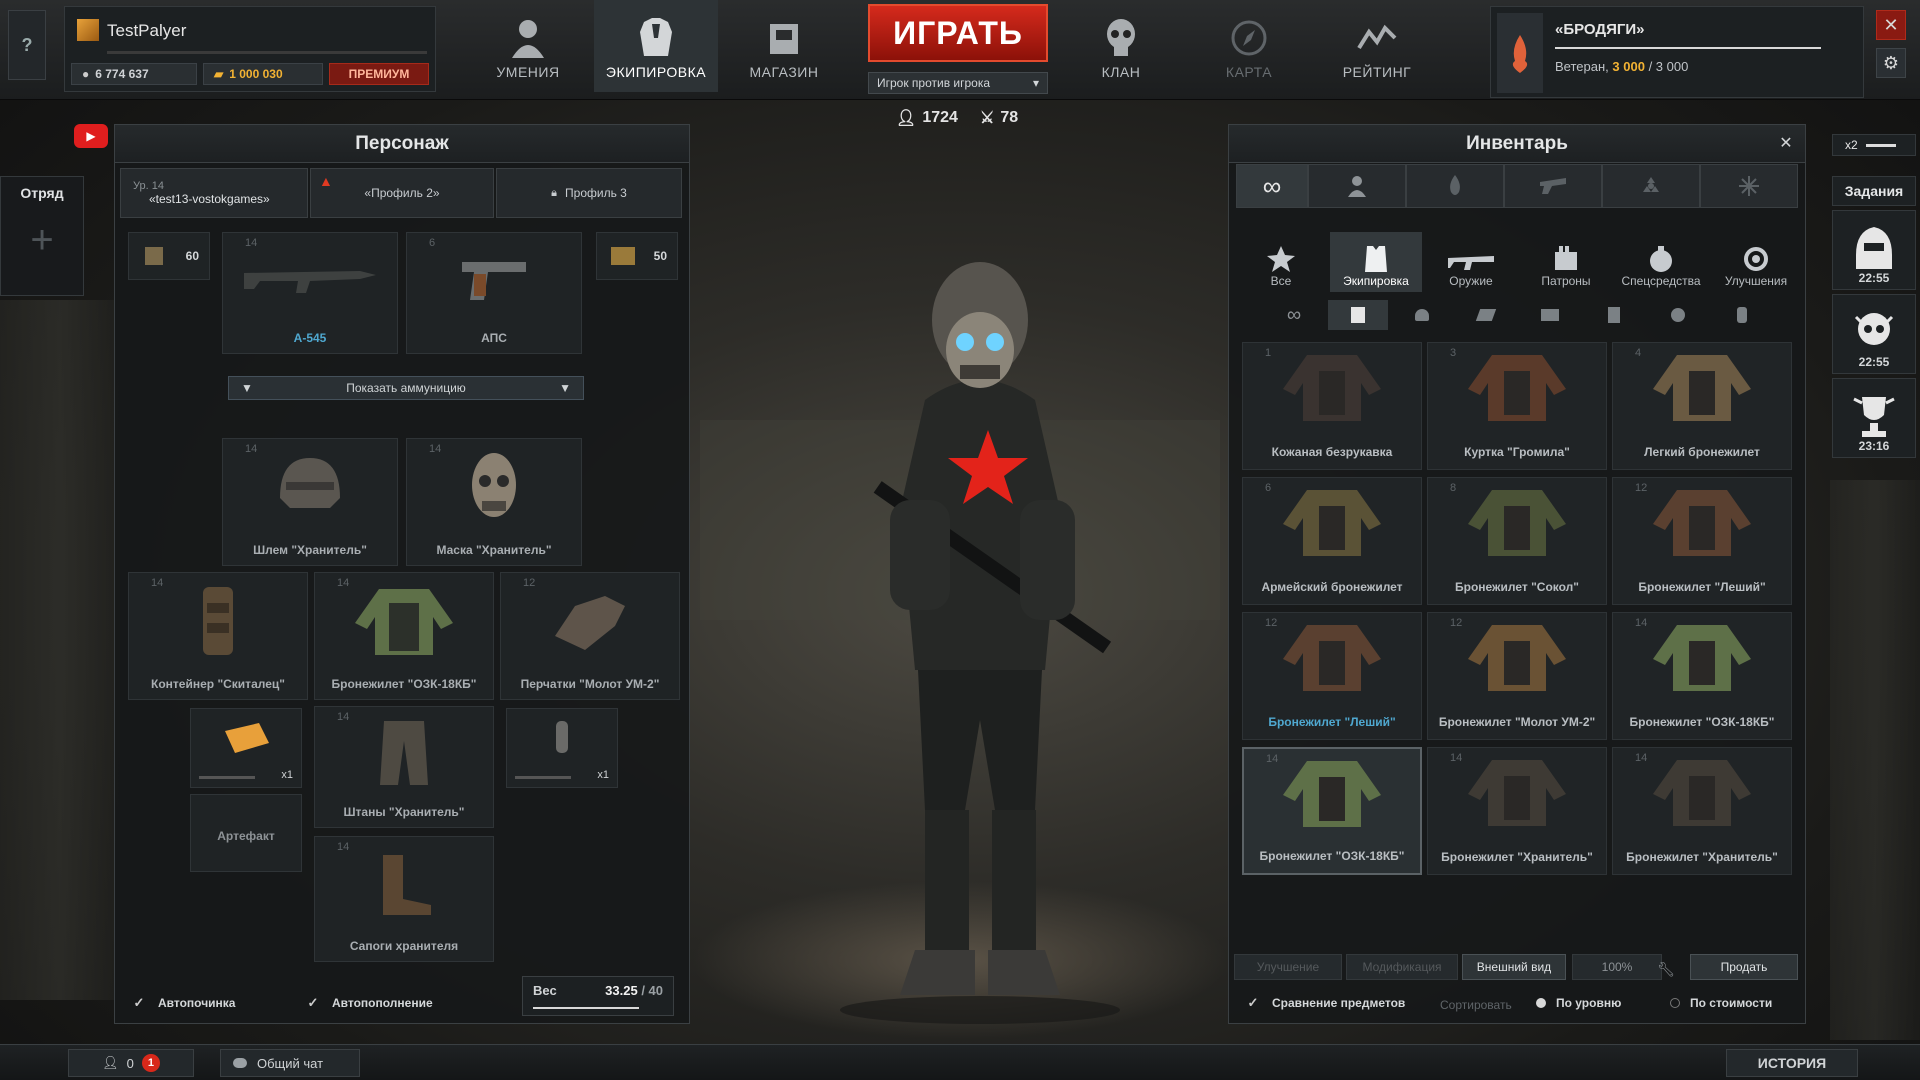 This screenshot has height=1080, width=1920. I want to click on category-special: Спецсредства, so click(1661, 262).